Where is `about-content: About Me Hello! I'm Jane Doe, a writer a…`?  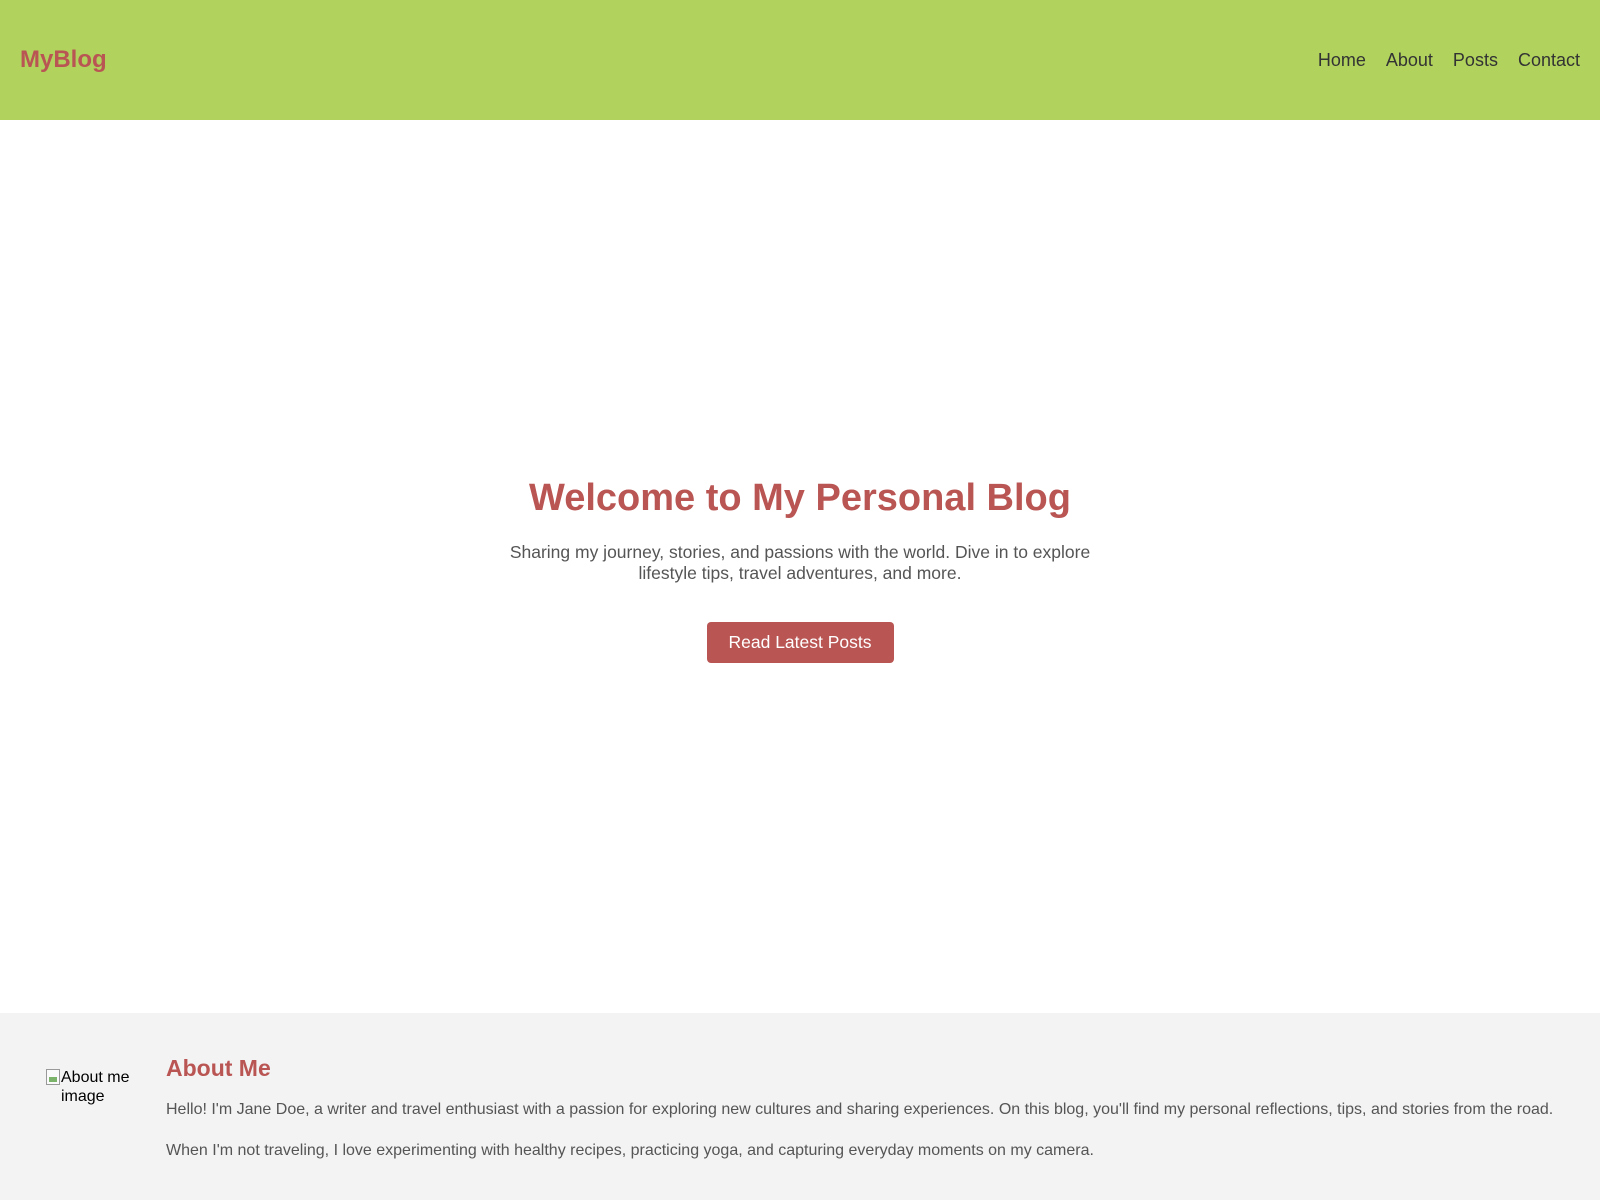
about-content: About Me Hello! I'm Jane Doe, a writer a… is located at coordinates (860, 1126).